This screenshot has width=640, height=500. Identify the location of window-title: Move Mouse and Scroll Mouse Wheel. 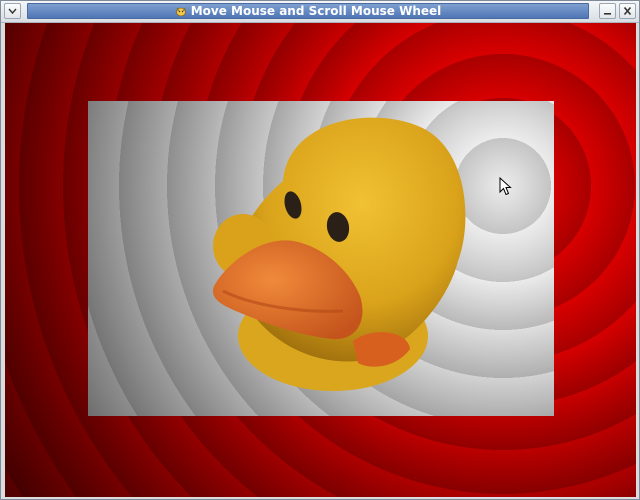
(316, 11).